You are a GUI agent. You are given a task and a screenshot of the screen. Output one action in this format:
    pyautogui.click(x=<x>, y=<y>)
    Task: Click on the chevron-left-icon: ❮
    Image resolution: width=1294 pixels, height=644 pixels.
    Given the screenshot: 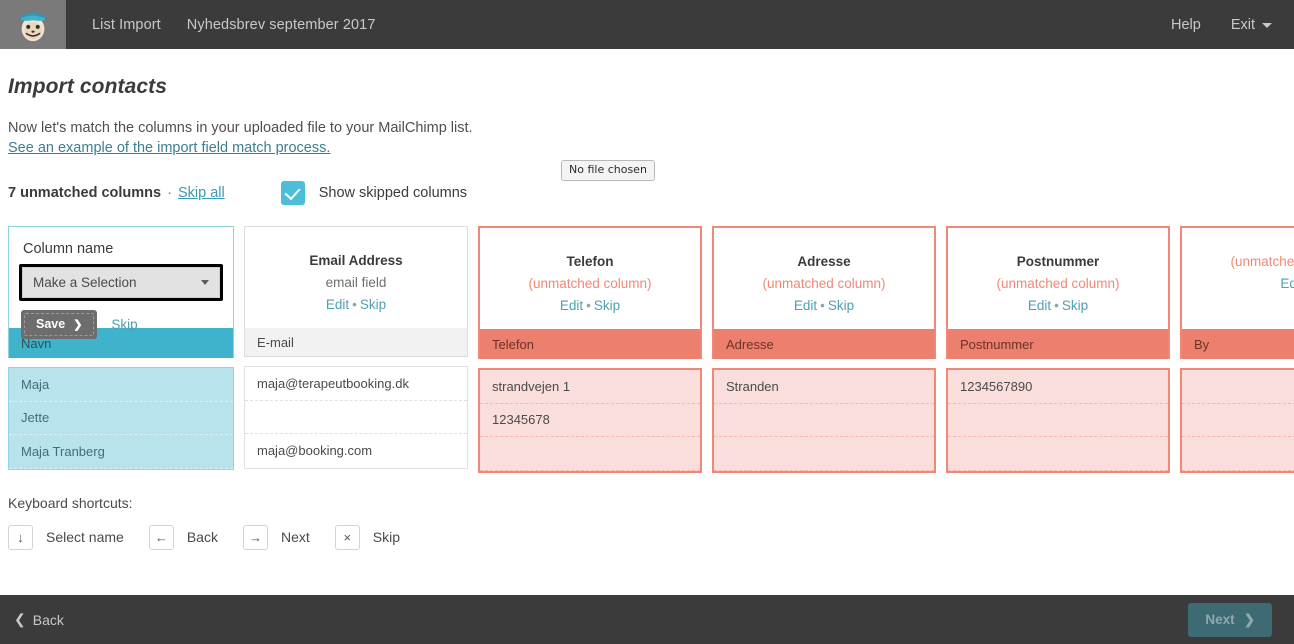 What is the action you would take?
    pyautogui.click(x=20, y=619)
    